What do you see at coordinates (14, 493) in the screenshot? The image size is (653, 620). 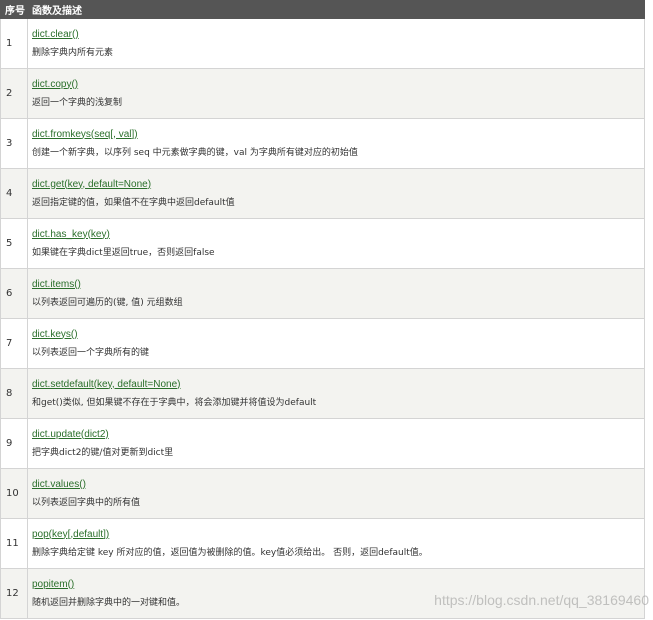 I see `row-number: 10` at bounding box center [14, 493].